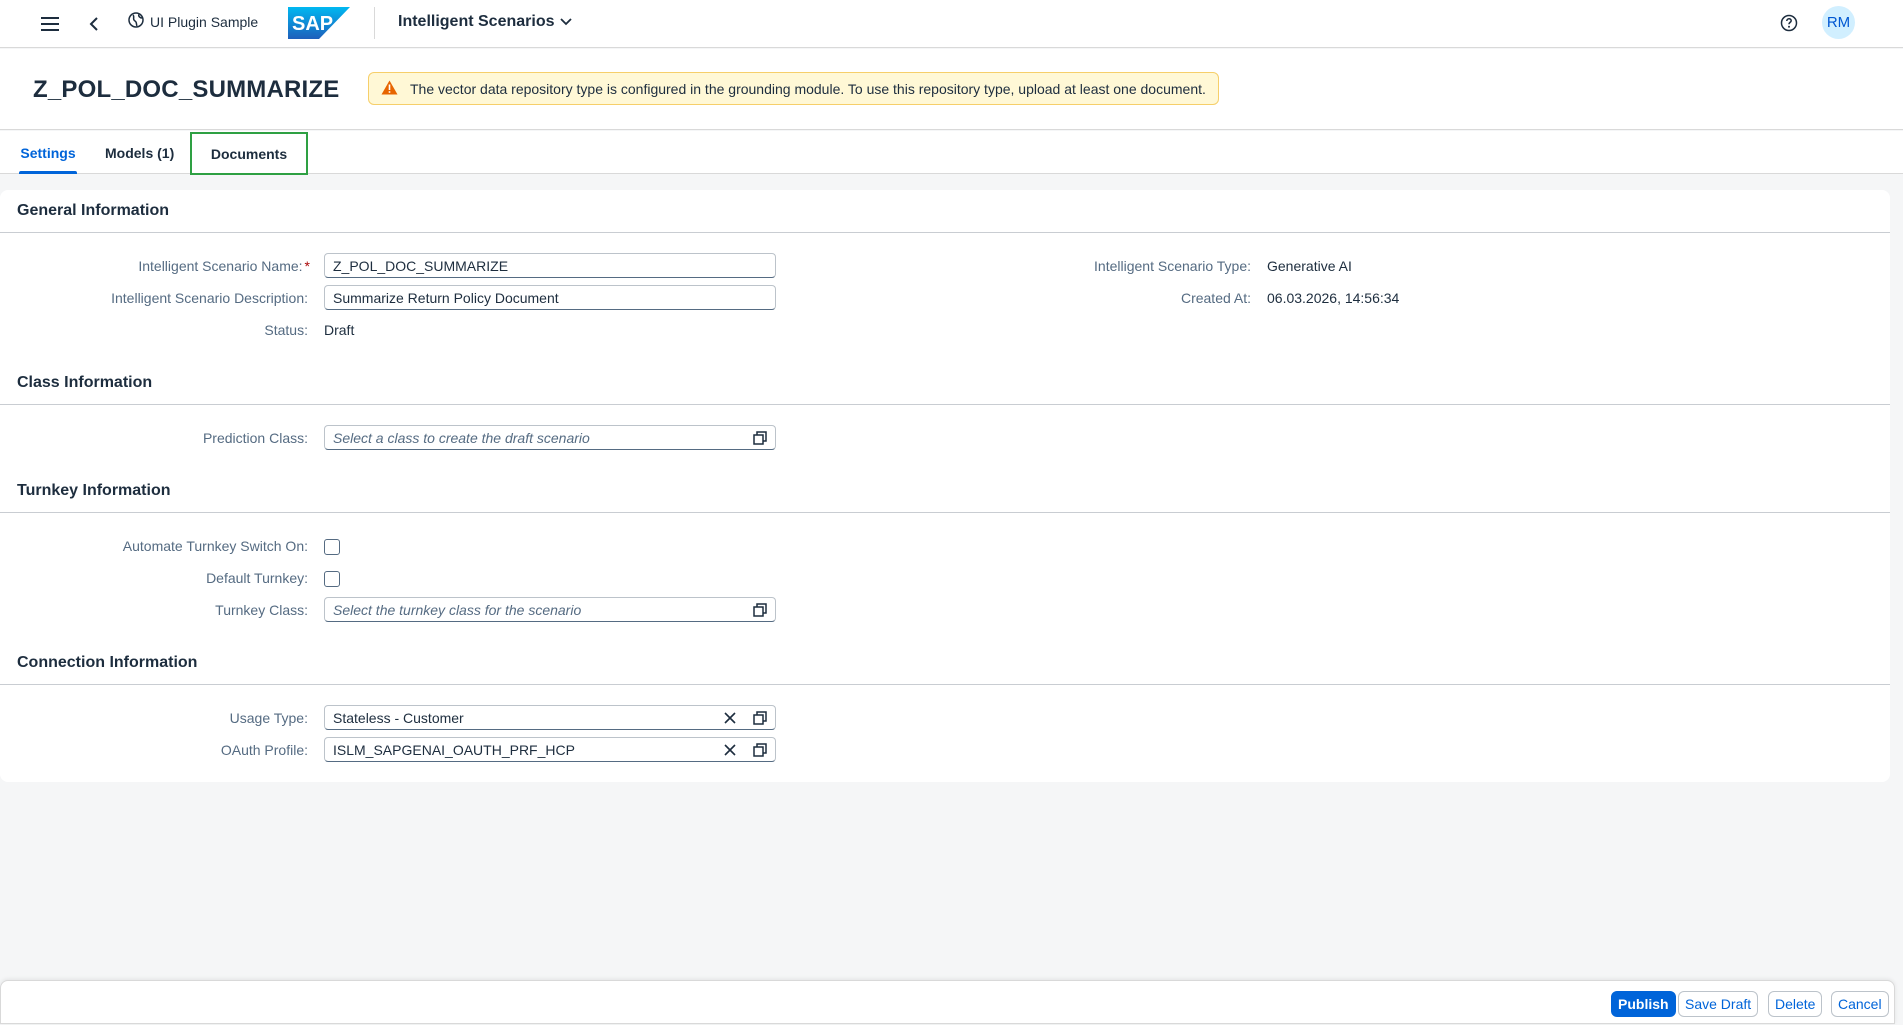 This screenshot has height=1025, width=1903. I want to click on cancel-button: Cancel, so click(1860, 1004).